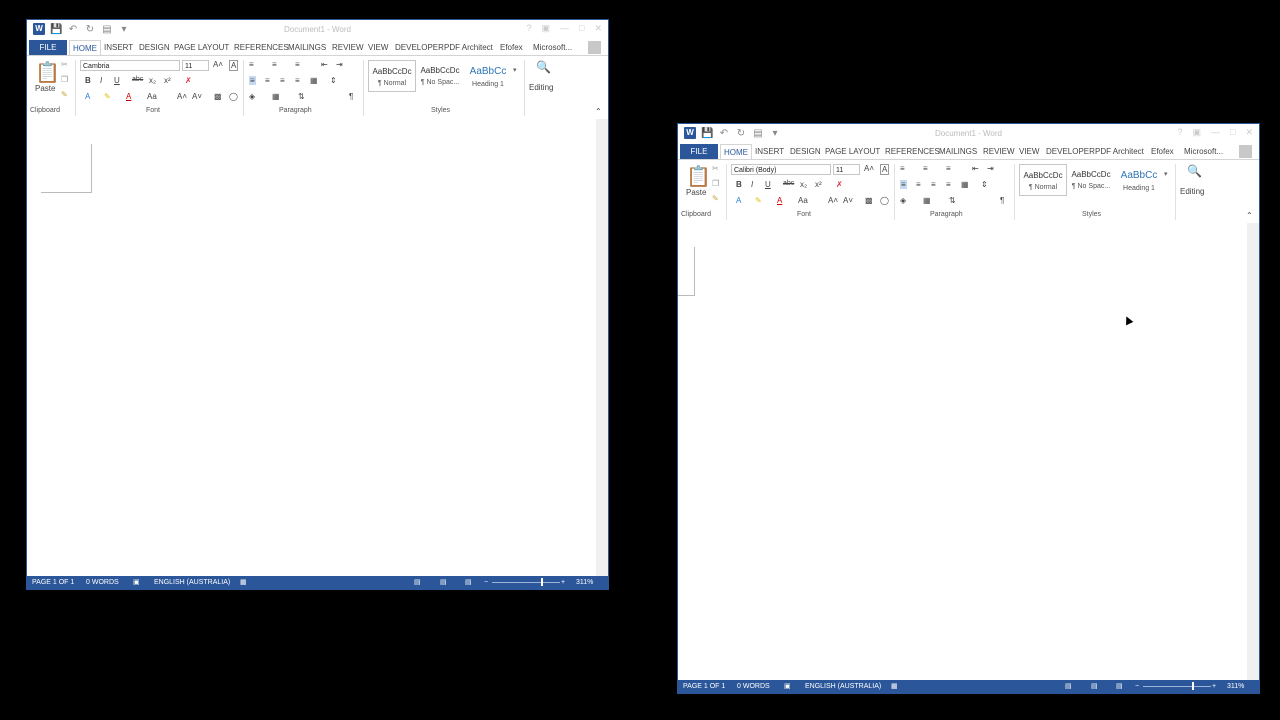  I want to click on page-count: PAGE 1 OF 1, so click(53, 582).